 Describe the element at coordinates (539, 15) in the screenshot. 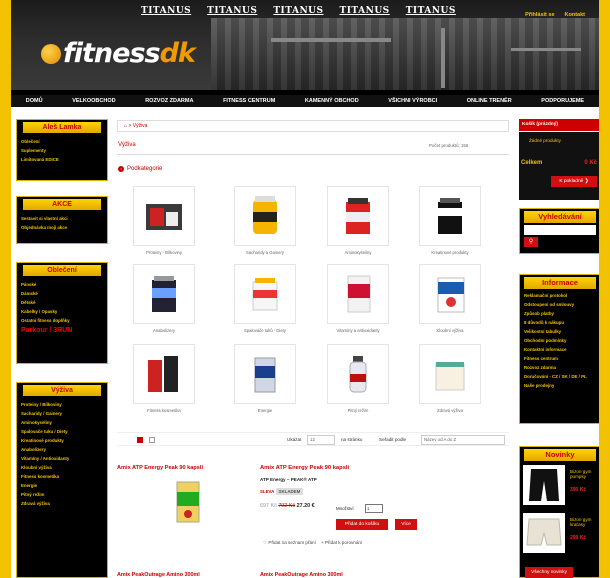

I see `login-link: Přihlásit se` at that location.